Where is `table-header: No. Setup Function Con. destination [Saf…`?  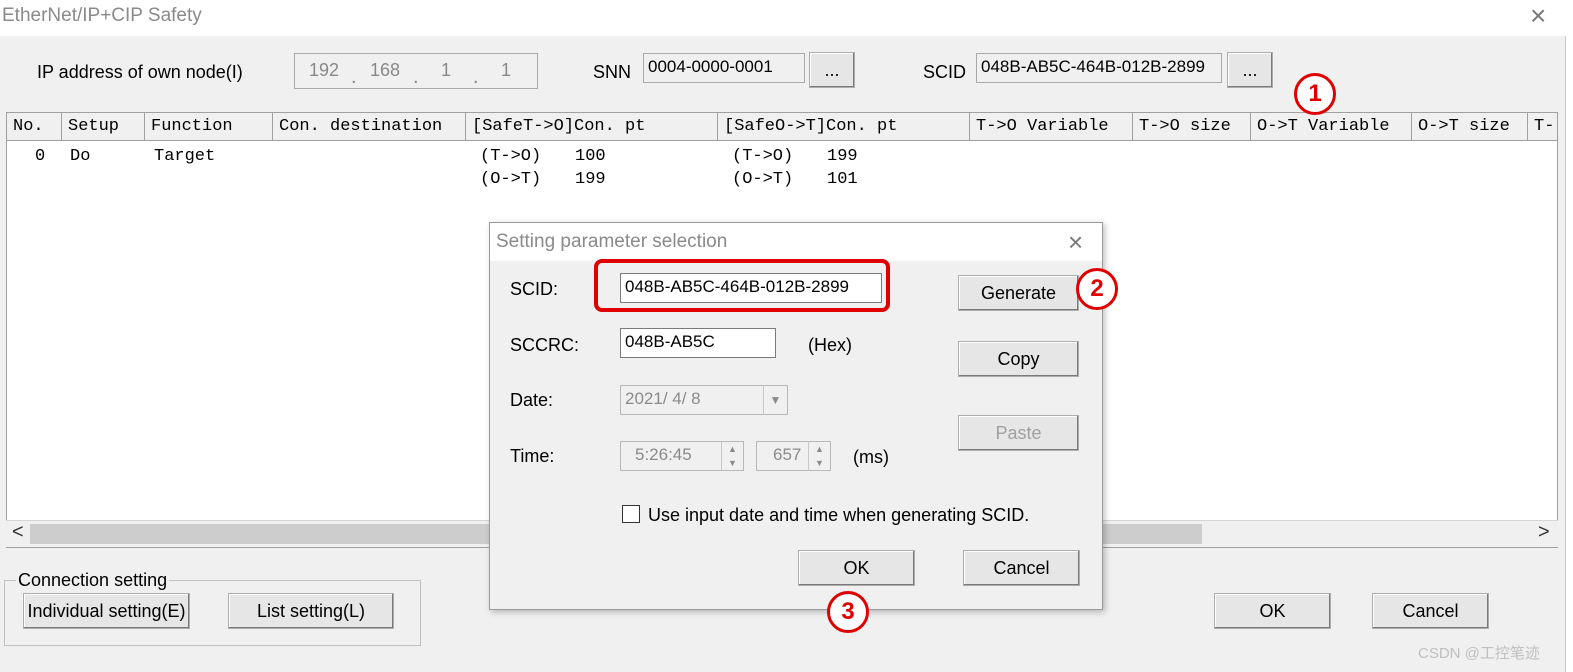
table-header: No. Setup Function Con. destination [Saf… is located at coordinates (782, 127).